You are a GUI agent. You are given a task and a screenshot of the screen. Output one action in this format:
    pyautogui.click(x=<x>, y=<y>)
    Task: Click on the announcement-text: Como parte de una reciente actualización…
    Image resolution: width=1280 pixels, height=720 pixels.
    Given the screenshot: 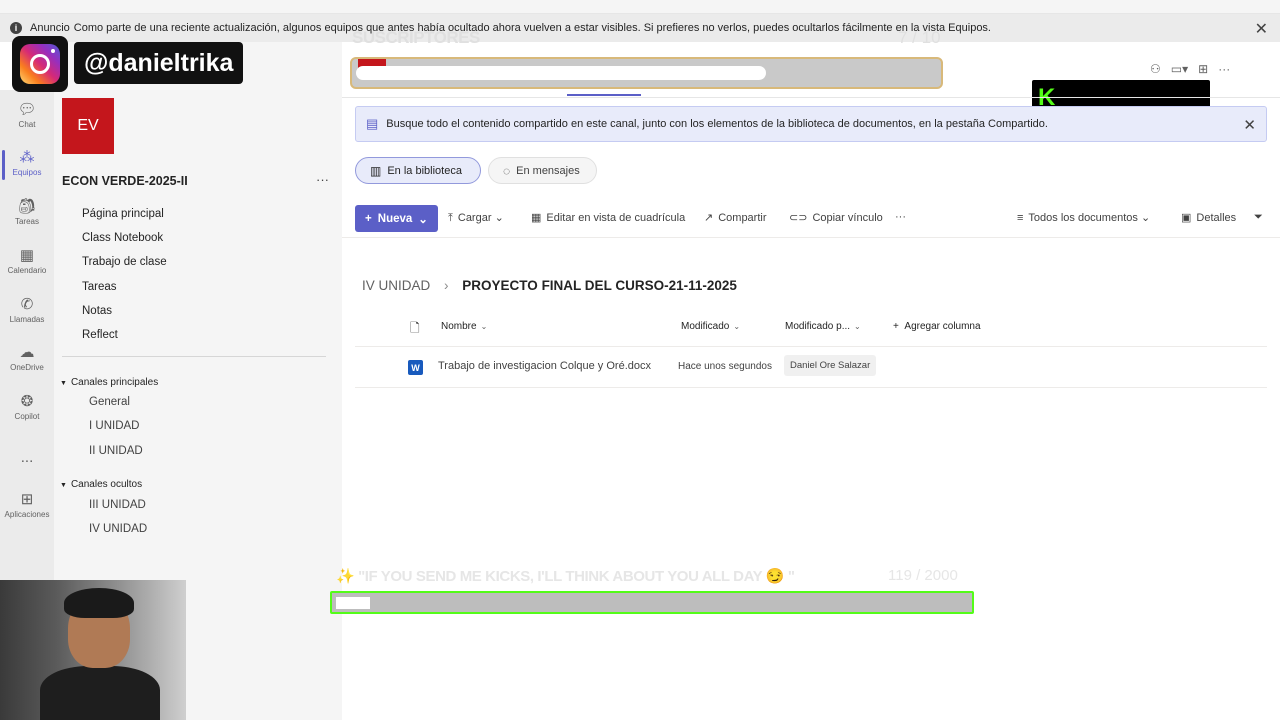 What is the action you would take?
    pyautogui.click(x=532, y=28)
    